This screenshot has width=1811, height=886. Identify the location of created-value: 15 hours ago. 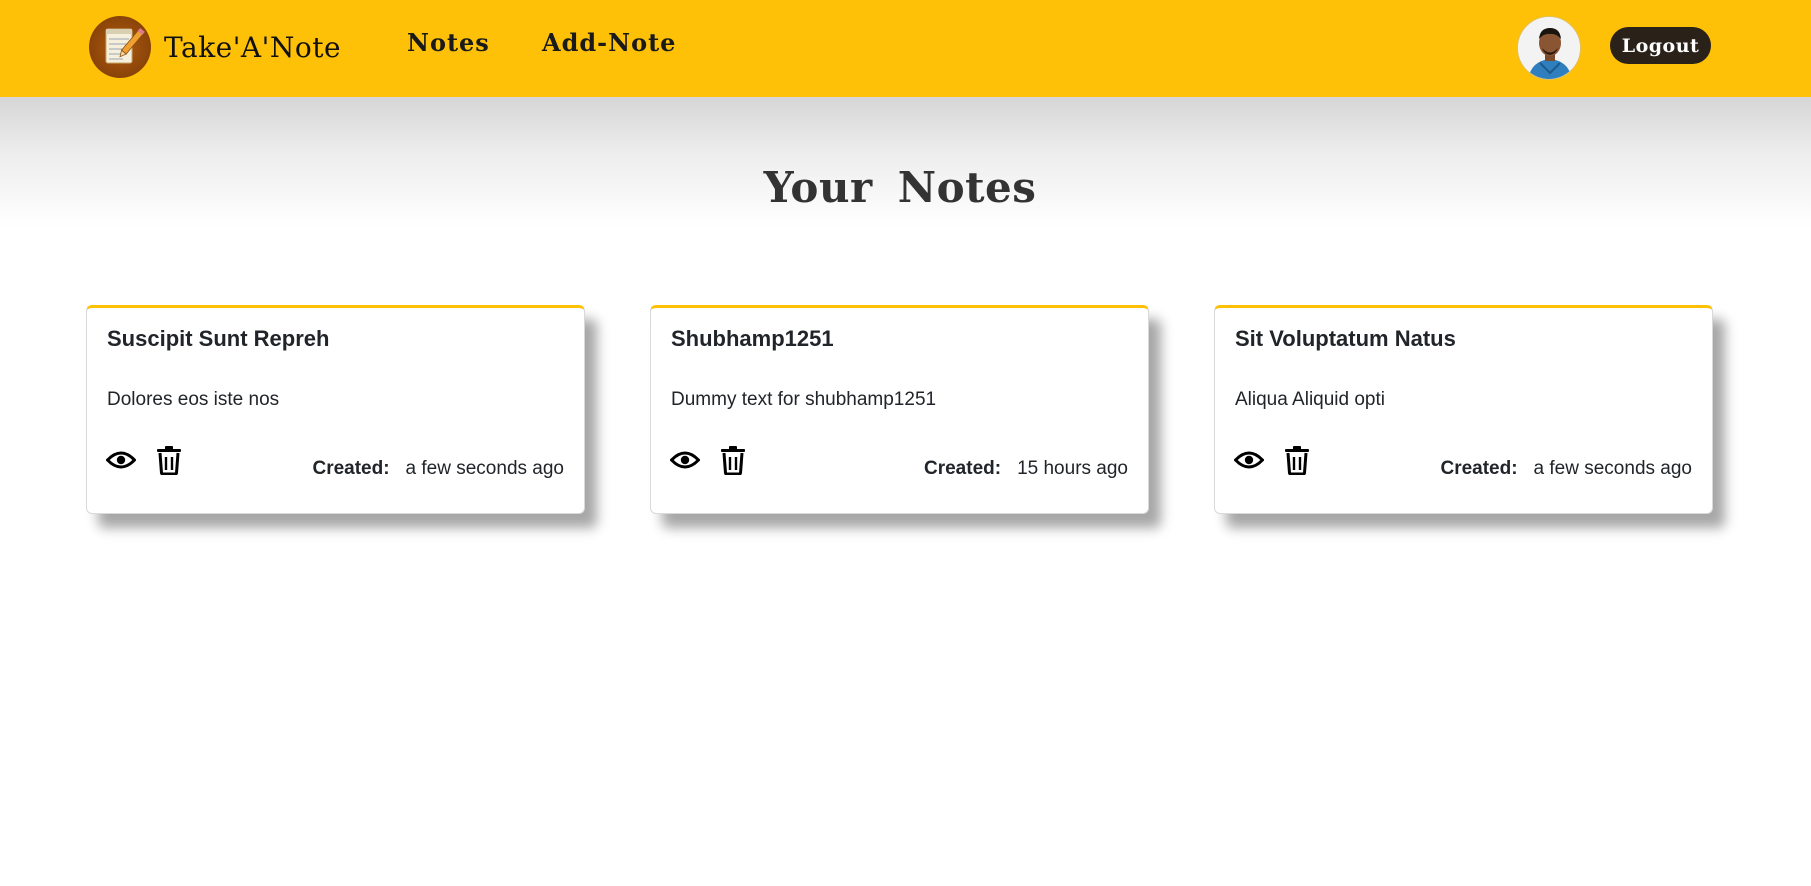
(1072, 468).